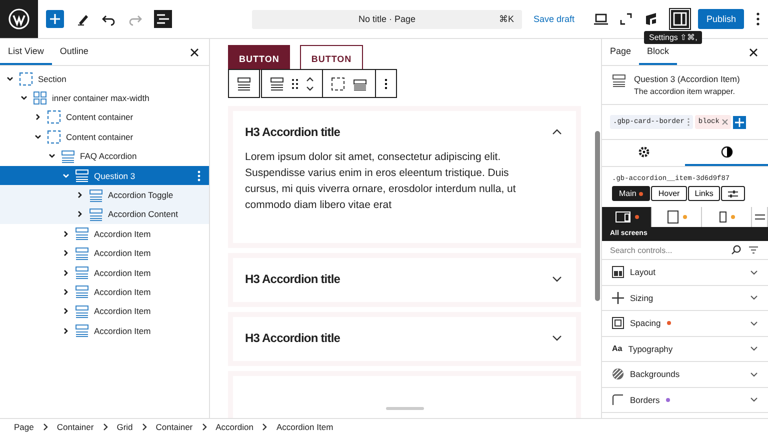 The width and height of the screenshot is (768, 435). What do you see at coordinates (673, 37) in the screenshot?
I see `settings-tooltip: Settings ⇧⌘,` at bounding box center [673, 37].